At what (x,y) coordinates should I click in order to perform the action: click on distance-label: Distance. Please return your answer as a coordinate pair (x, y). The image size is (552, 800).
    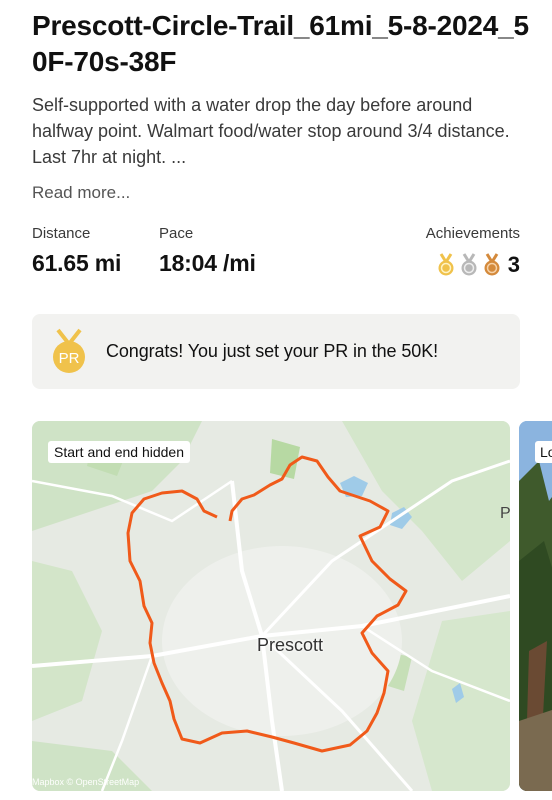
    Looking at the image, I should click on (61, 233).